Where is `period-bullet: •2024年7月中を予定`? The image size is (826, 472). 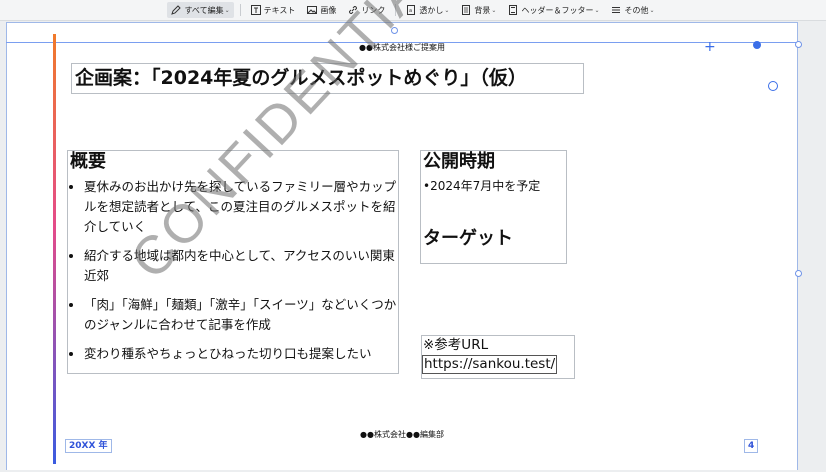
period-bullet: •2024年7月中を予定 is located at coordinates (482, 186).